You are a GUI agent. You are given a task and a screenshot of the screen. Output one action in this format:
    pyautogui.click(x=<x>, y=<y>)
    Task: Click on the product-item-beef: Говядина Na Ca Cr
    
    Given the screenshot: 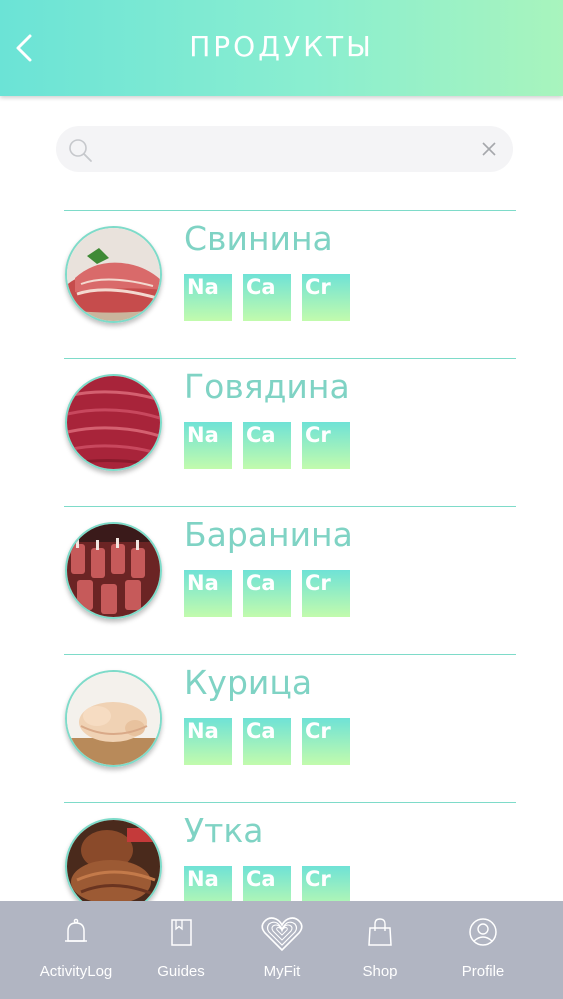 What is the action you would take?
    pyautogui.click(x=290, y=432)
    